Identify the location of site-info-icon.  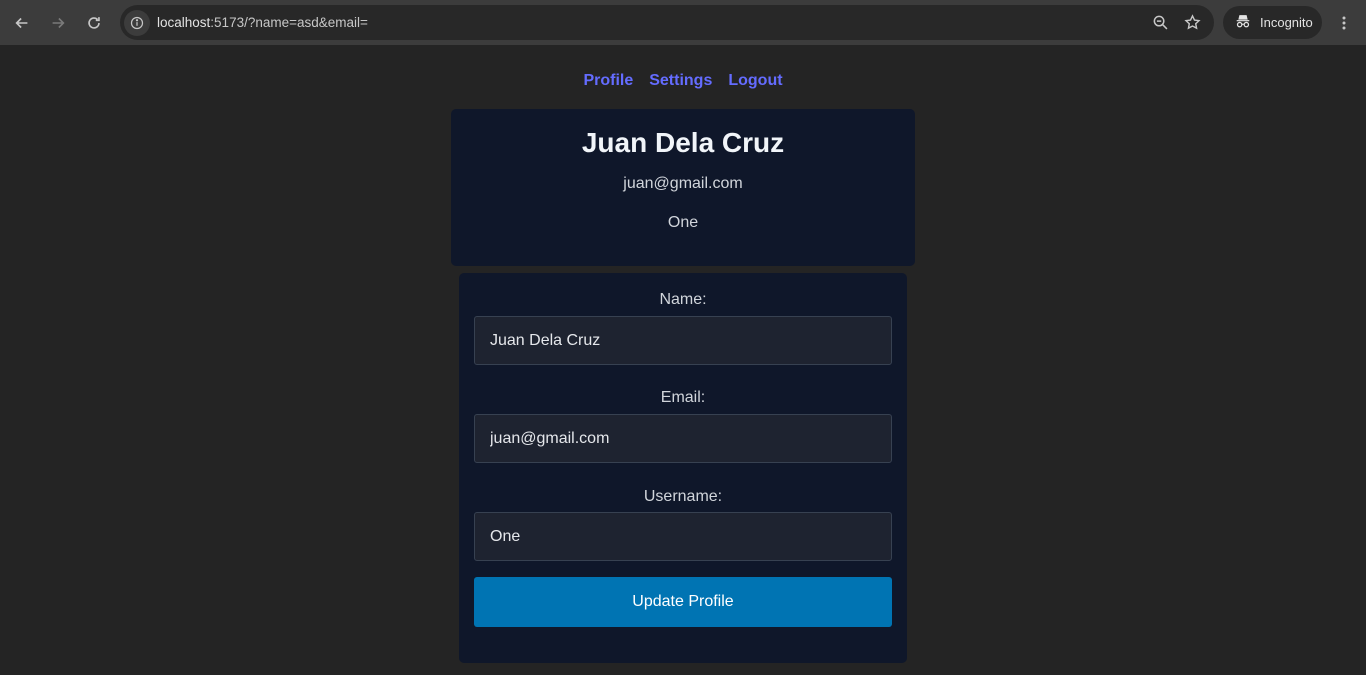
(137, 22).